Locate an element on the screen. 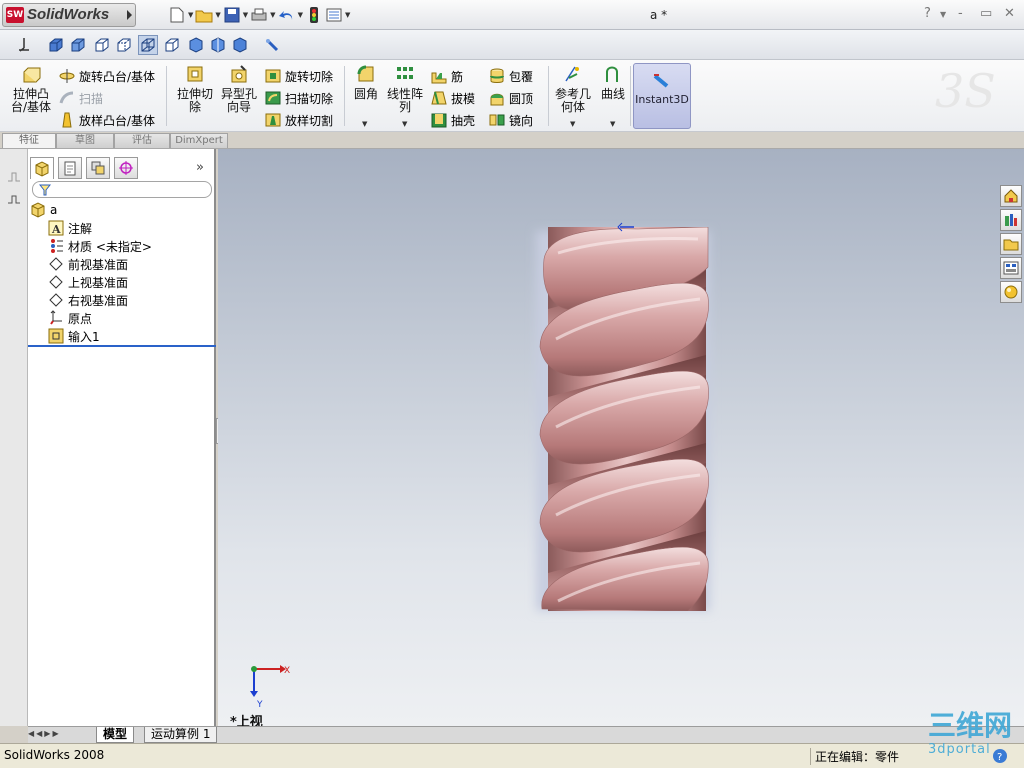 Image resolution: width=1024 pixels, height=768 pixels. plane-icon is located at coordinates (56, 282).